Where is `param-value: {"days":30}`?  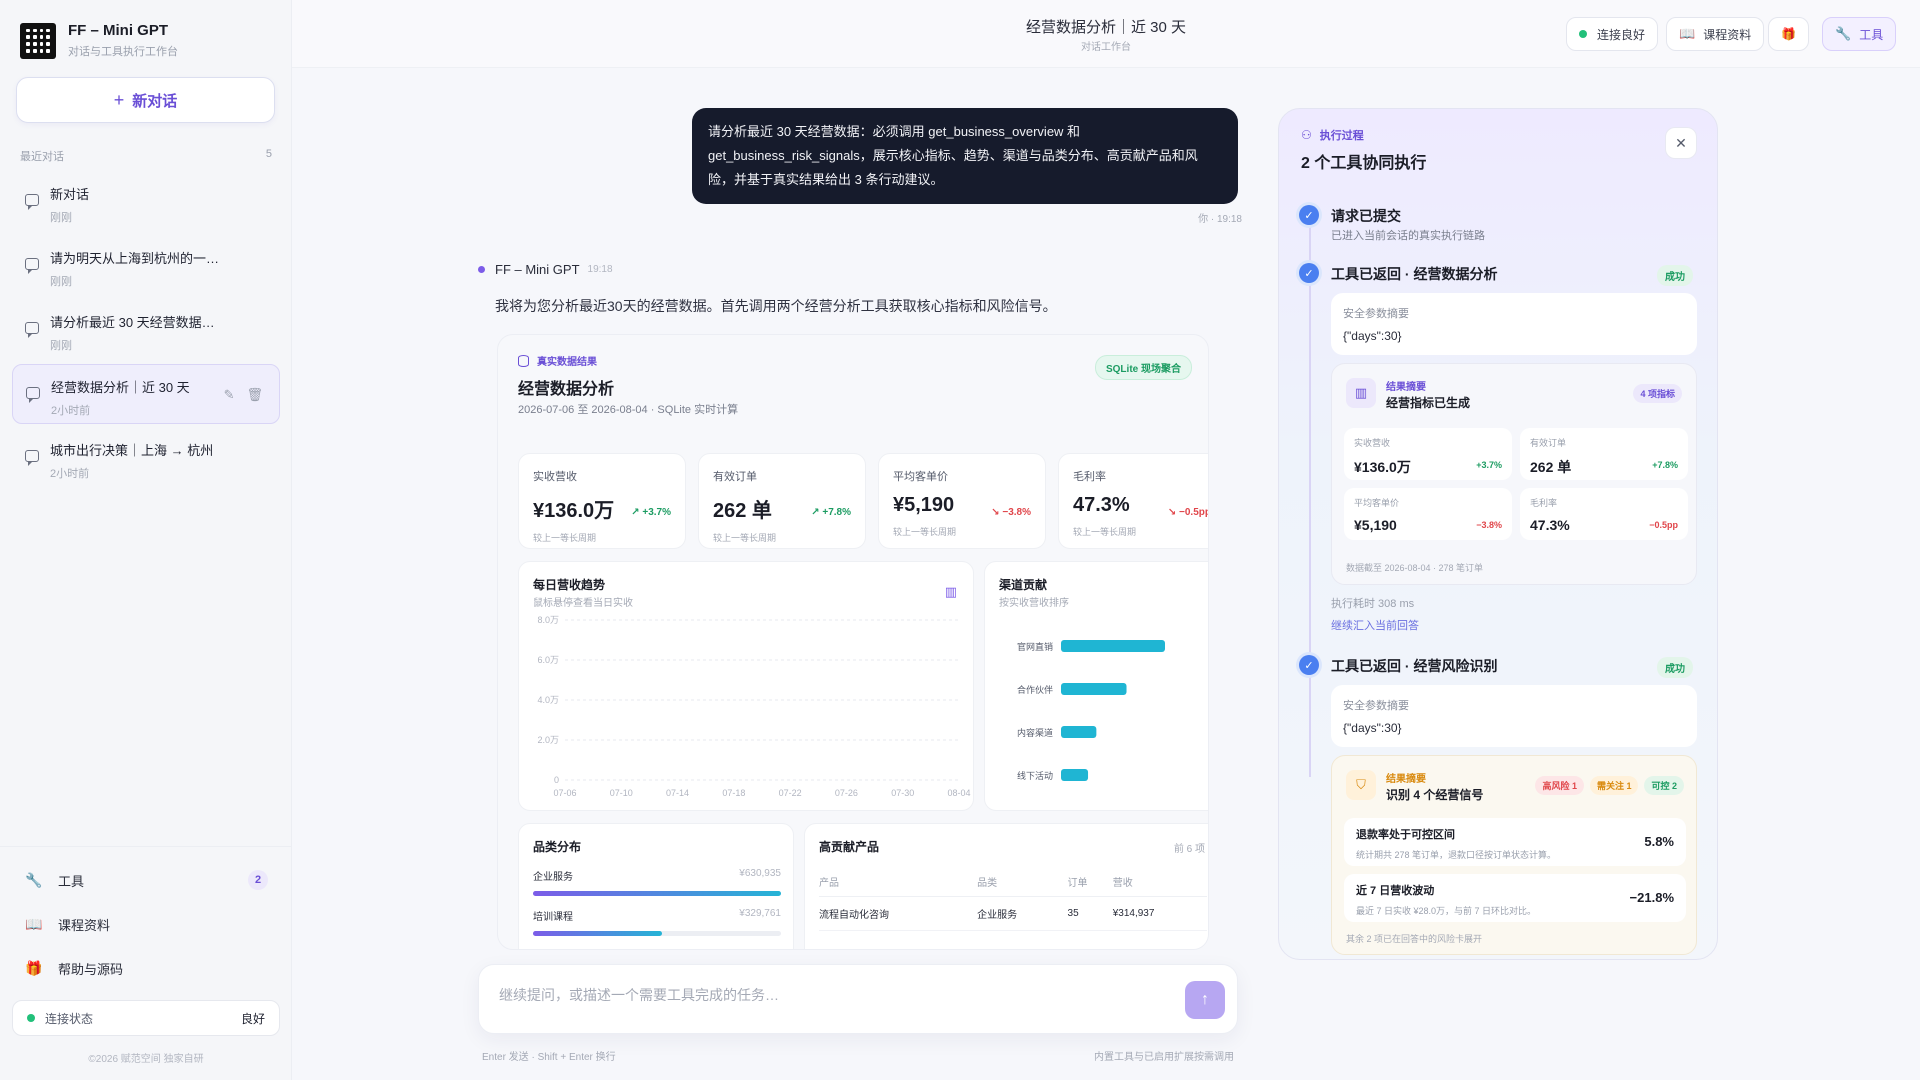 param-value: {"days":30} is located at coordinates (1372, 336).